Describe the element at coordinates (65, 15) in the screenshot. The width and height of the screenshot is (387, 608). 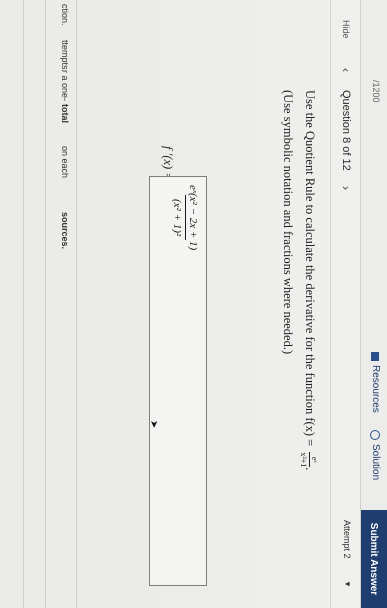
I see `sidebar-text-1: ction.` at that location.